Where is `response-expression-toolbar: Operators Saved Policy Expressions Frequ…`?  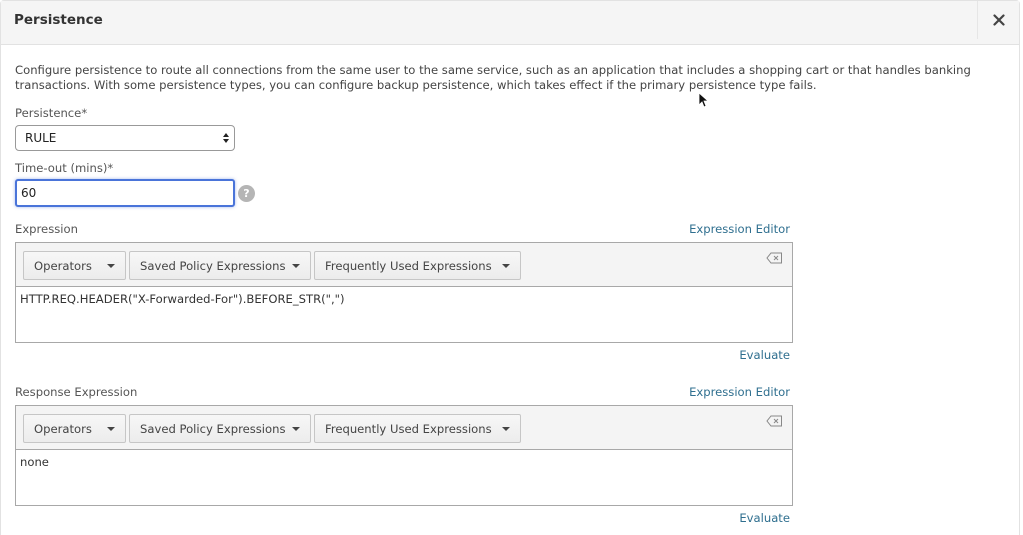 response-expression-toolbar: Operators Saved Policy Expressions Frequ… is located at coordinates (404, 428).